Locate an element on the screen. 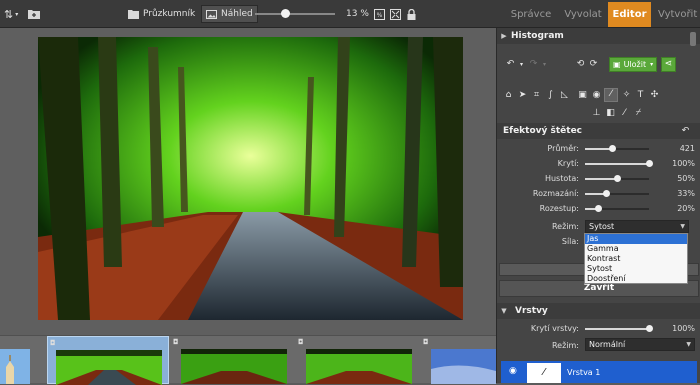 The height and width of the screenshot is (385, 700). add-folder-button is located at coordinates (34, 14).